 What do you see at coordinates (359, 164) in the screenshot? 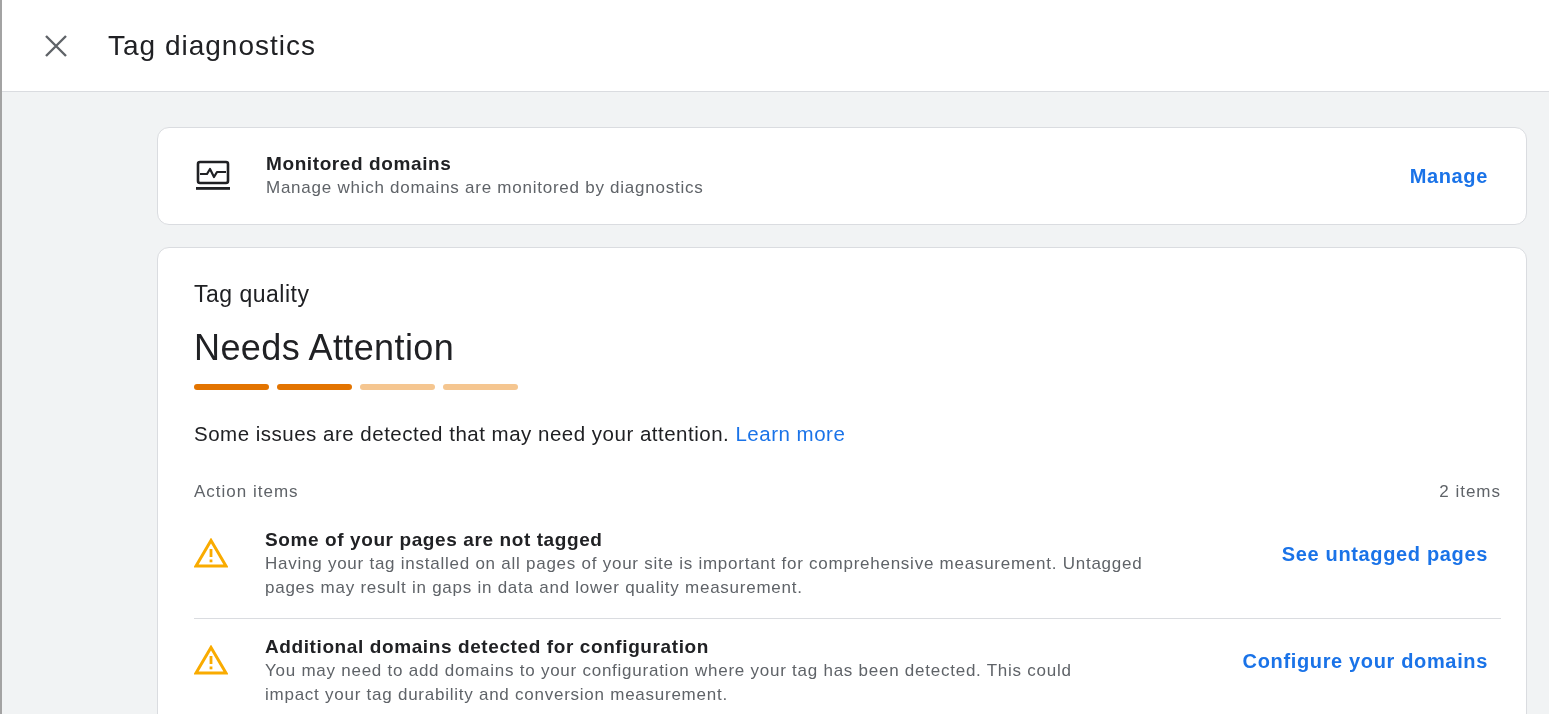
I see `card-title: Monitored domains` at bounding box center [359, 164].